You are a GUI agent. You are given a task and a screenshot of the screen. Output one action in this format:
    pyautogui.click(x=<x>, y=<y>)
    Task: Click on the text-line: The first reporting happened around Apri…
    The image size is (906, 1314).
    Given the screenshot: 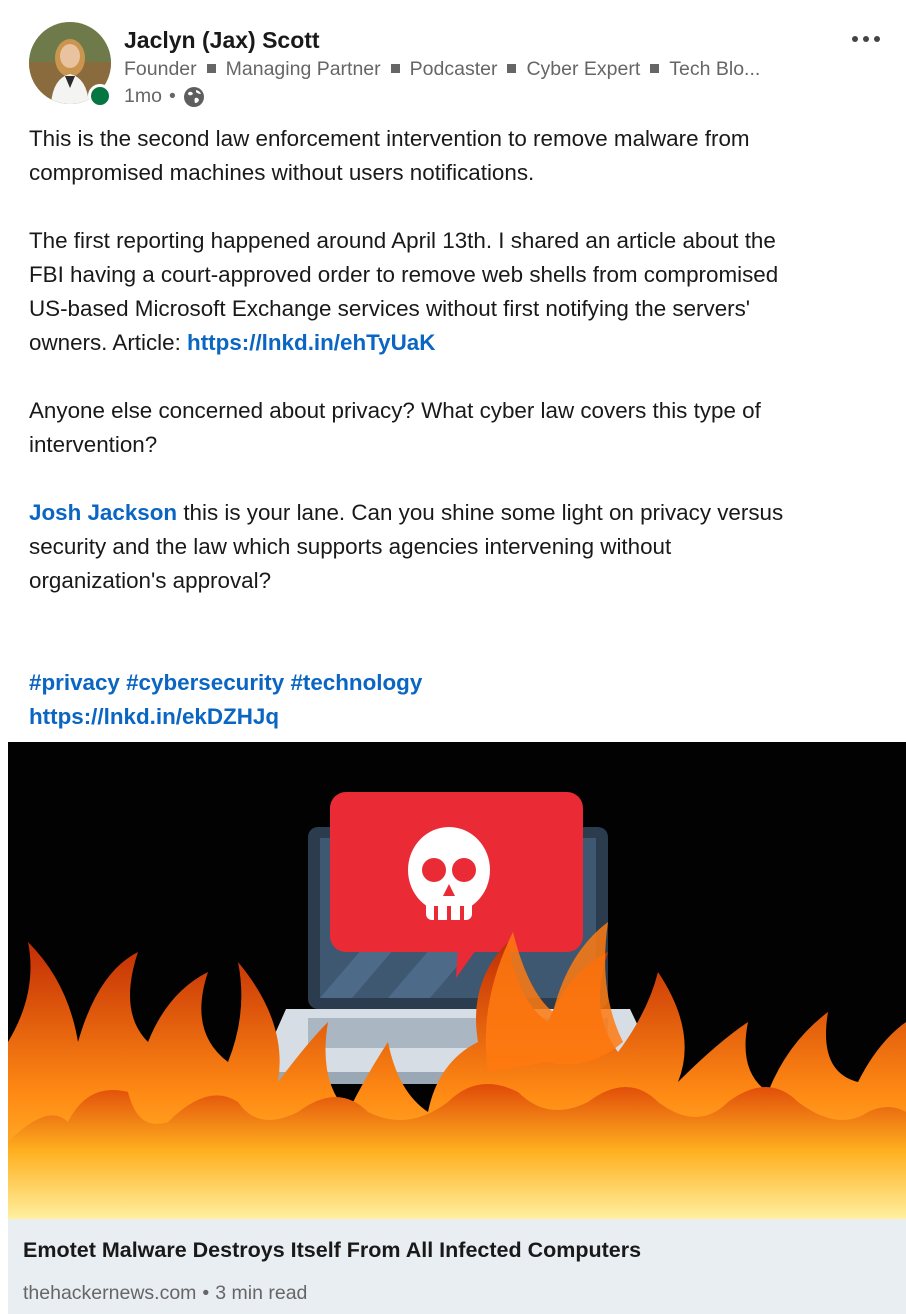 What is the action you would take?
    pyautogui.click(x=402, y=240)
    